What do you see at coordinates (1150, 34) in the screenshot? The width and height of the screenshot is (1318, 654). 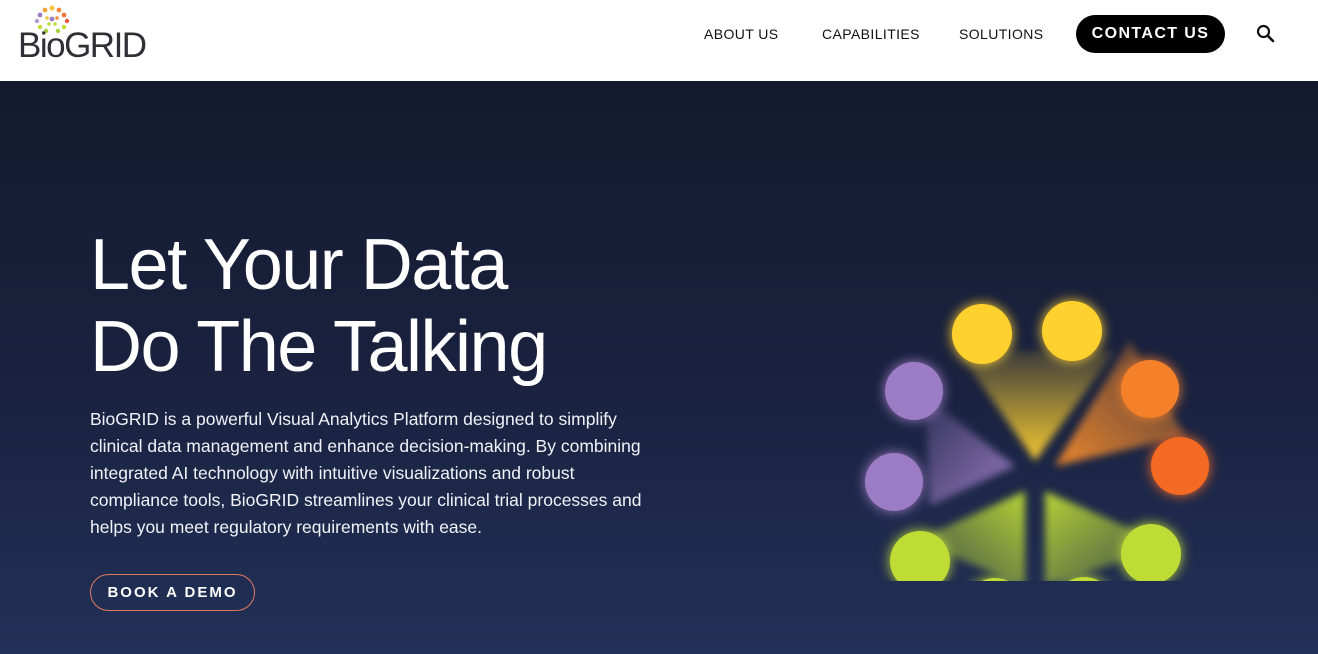 I see `contact-us-button: CONTACT US` at bounding box center [1150, 34].